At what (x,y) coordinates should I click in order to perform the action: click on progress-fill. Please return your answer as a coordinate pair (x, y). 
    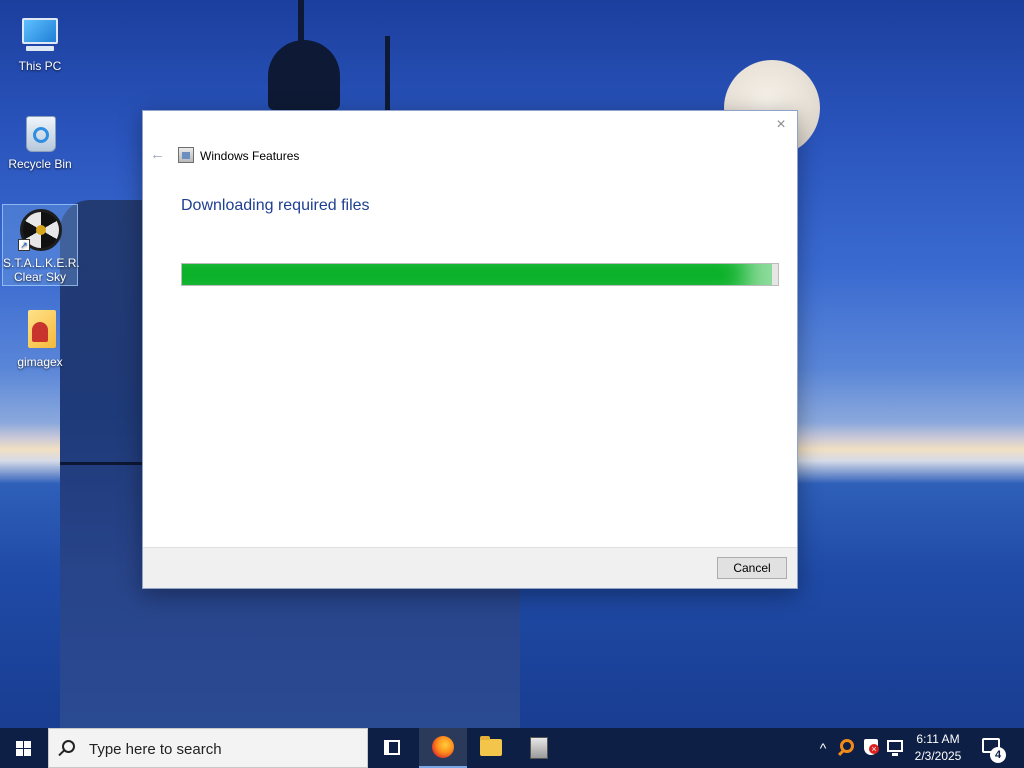
    Looking at the image, I should click on (477, 274).